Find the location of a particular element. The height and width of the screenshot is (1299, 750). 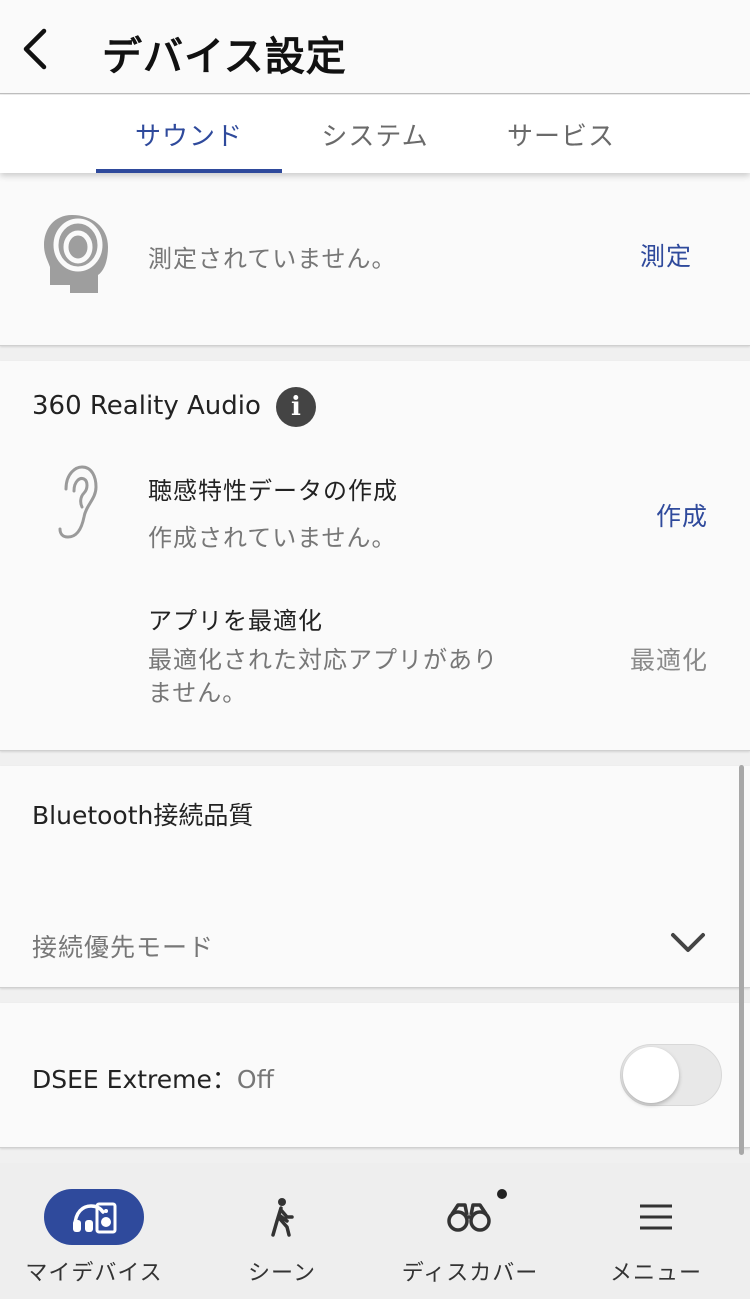

head-headphones-icon is located at coordinates (76, 254).